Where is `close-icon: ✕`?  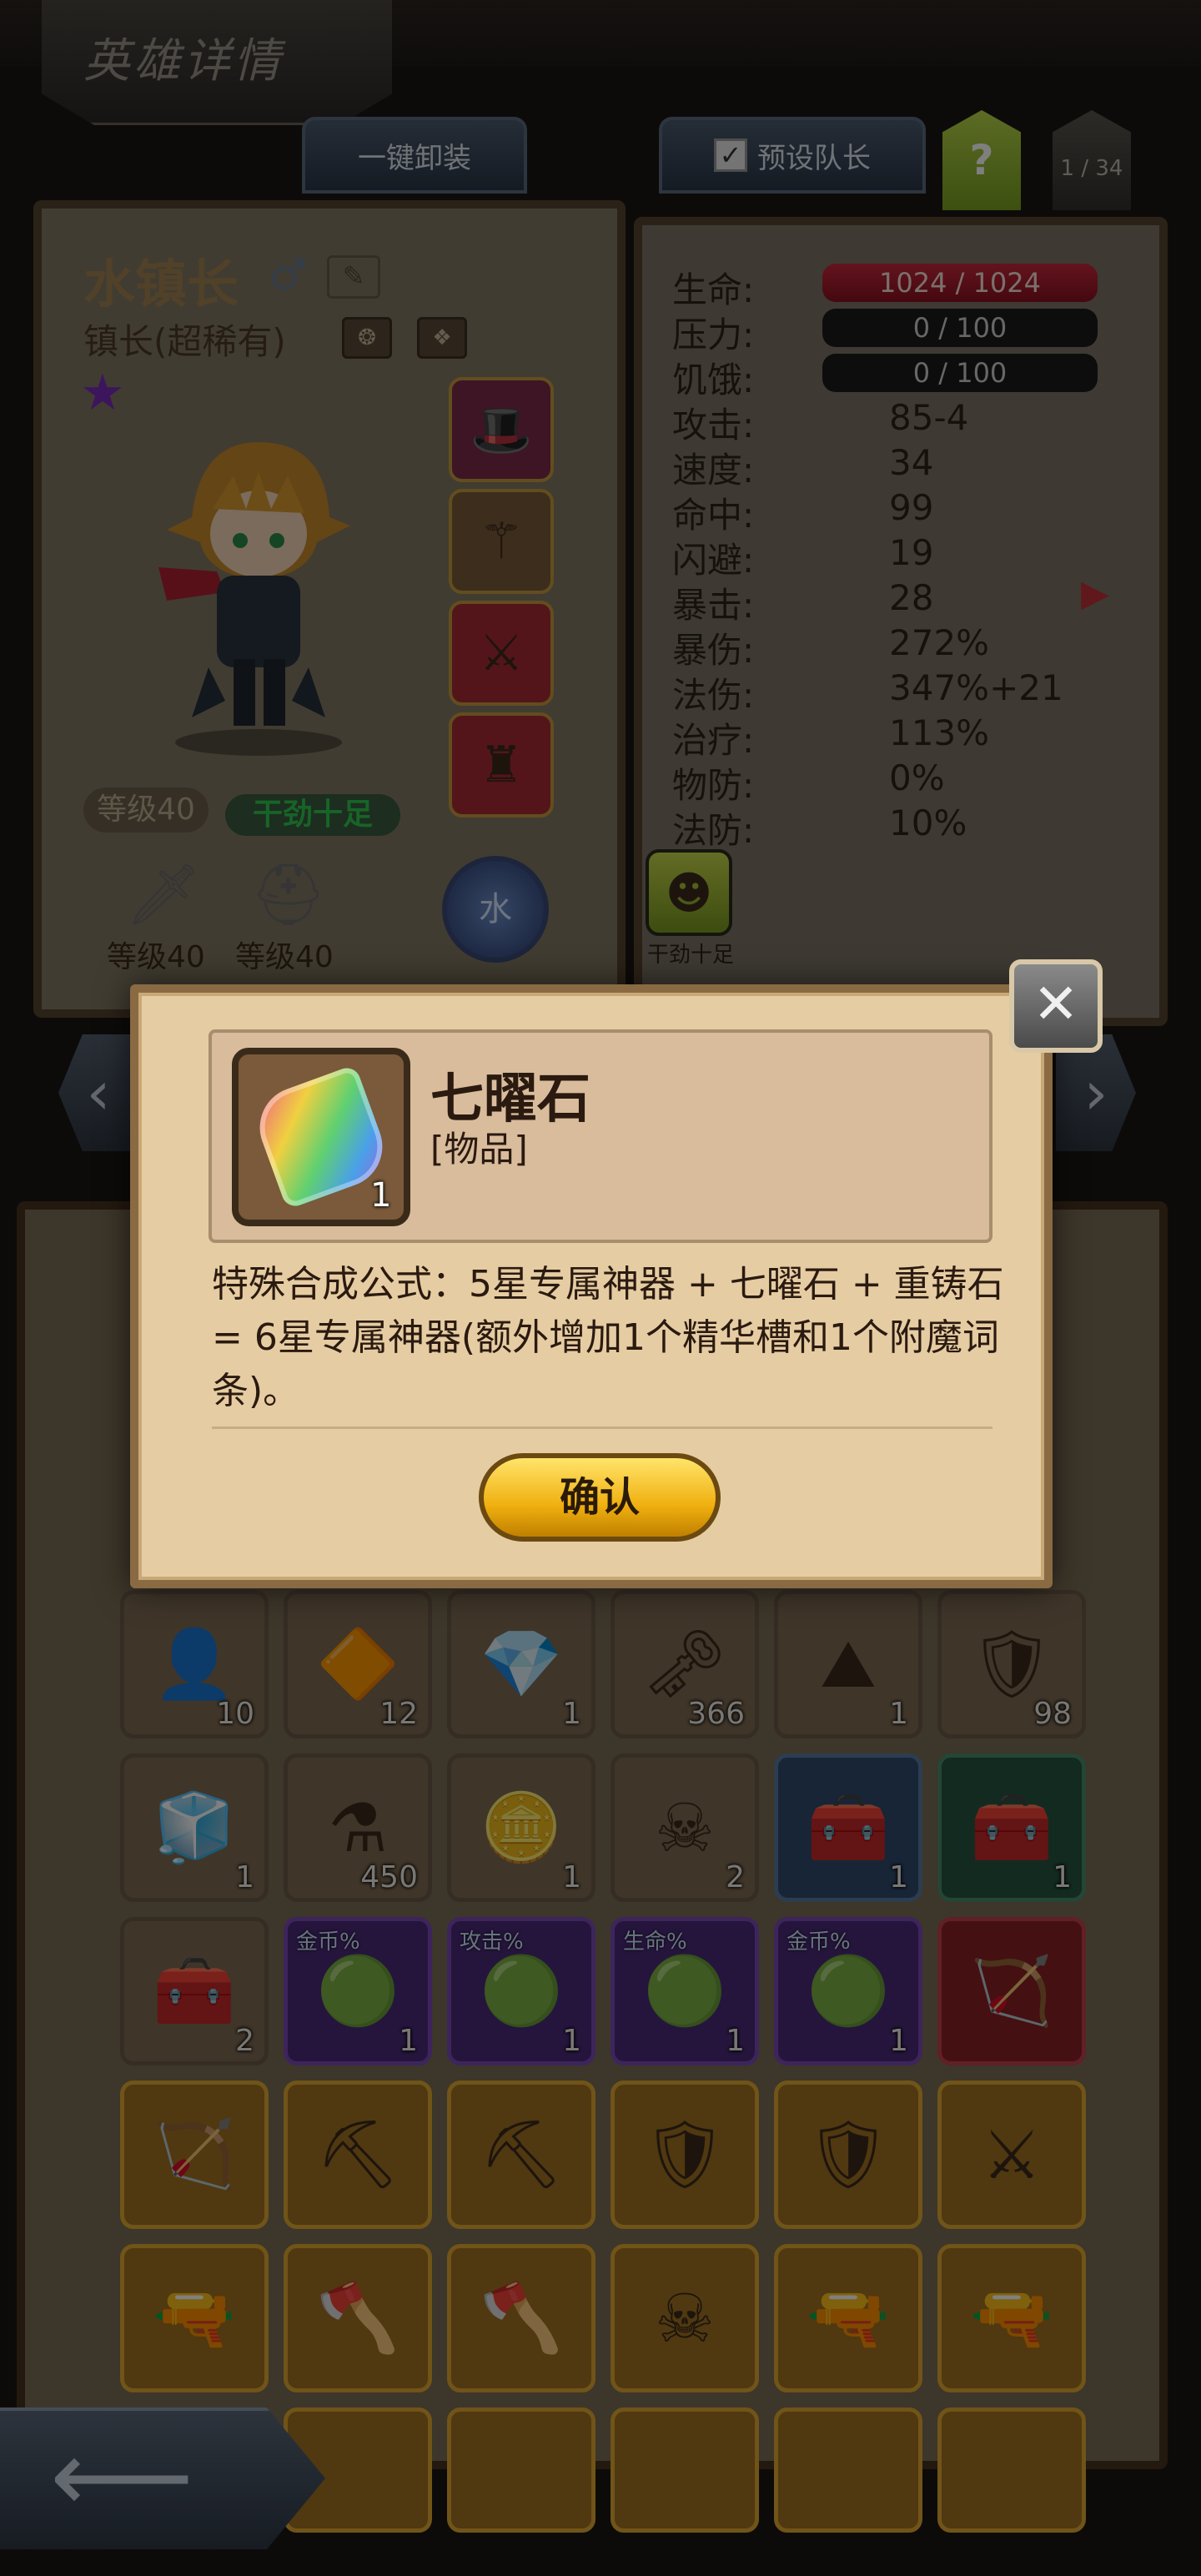 close-icon: ✕ is located at coordinates (1056, 1006).